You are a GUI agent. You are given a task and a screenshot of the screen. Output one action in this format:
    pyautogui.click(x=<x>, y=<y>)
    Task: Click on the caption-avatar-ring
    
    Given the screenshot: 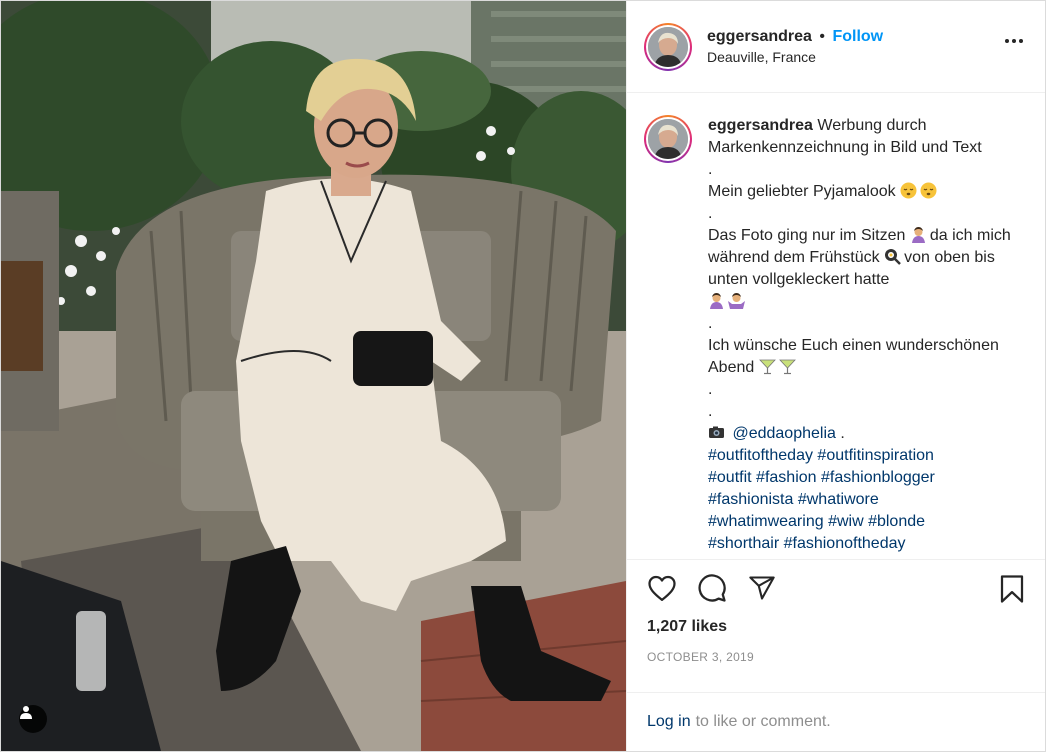 What is the action you would take?
    pyautogui.click(x=668, y=139)
    